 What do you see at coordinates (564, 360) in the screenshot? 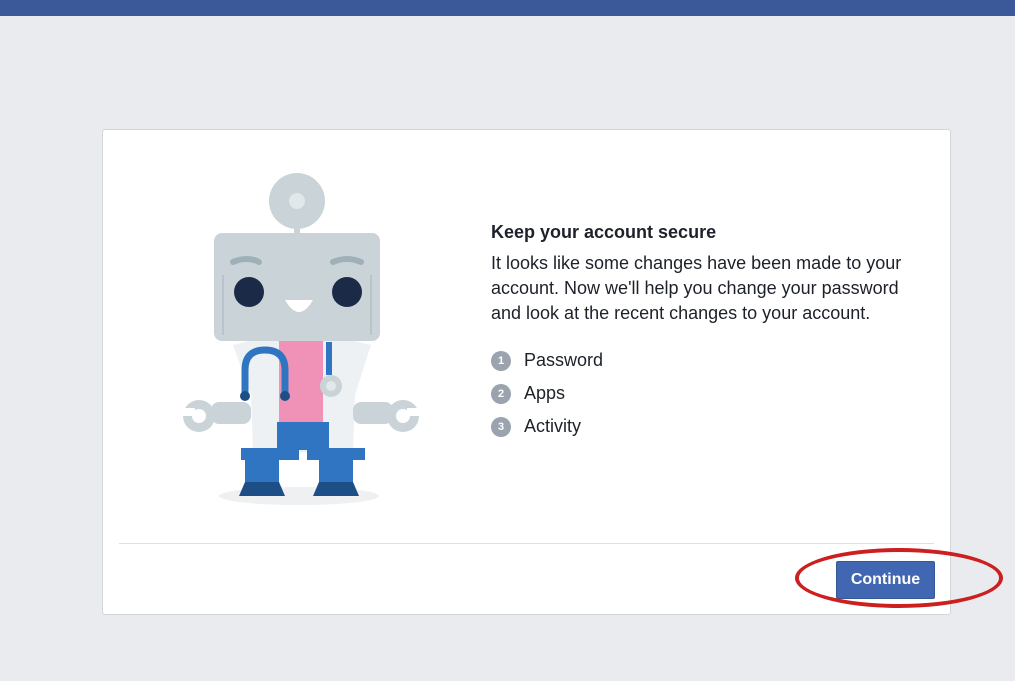
I see `step-label: Password` at bounding box center [564, 360].